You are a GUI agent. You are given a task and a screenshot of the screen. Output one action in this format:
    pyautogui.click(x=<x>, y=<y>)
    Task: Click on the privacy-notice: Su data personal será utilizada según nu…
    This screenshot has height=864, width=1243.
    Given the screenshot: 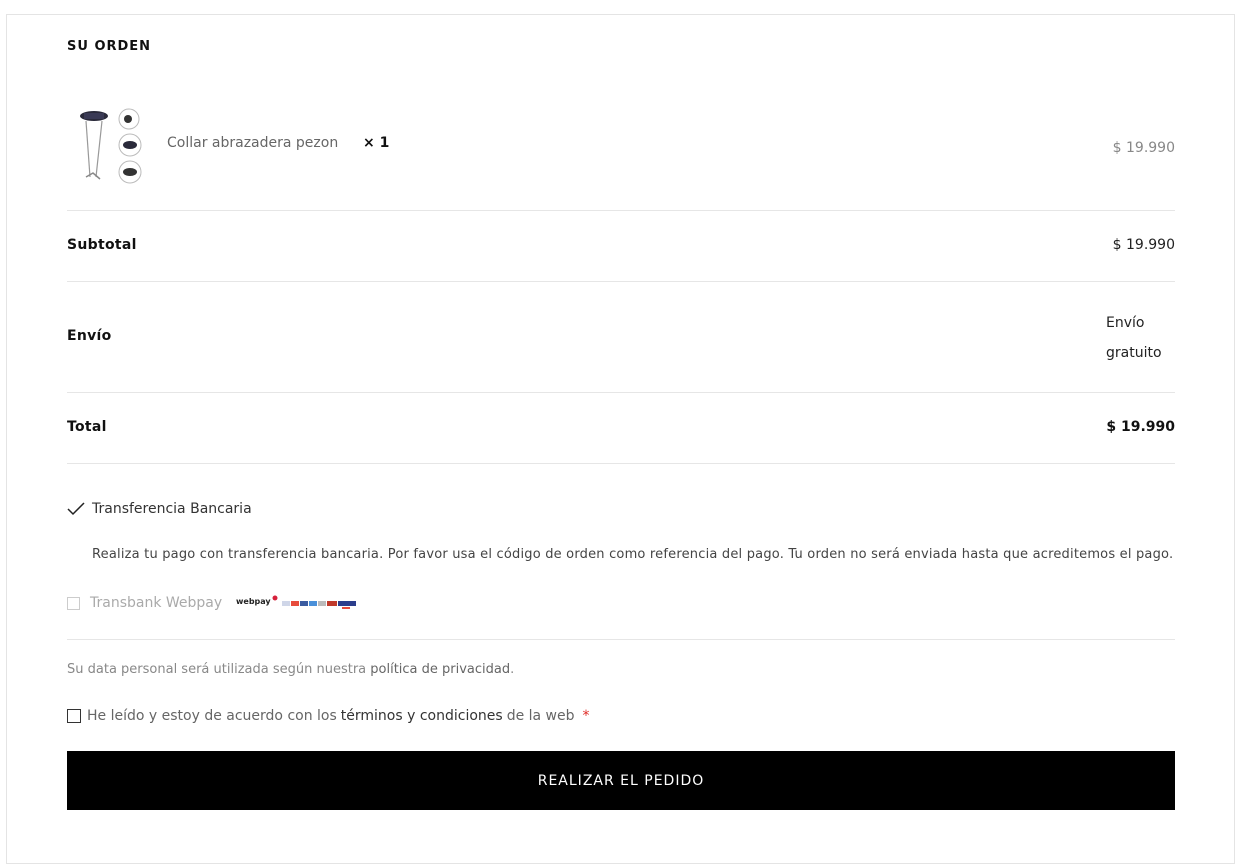 What is the action you would take?
    pyautogui.click(x=290, y=669)
    